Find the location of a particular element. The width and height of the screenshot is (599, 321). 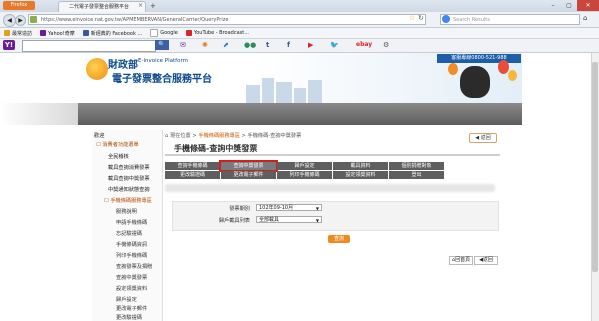

tab-carrier-settings: 歸戶設定 is located at coordinates (304, 166).